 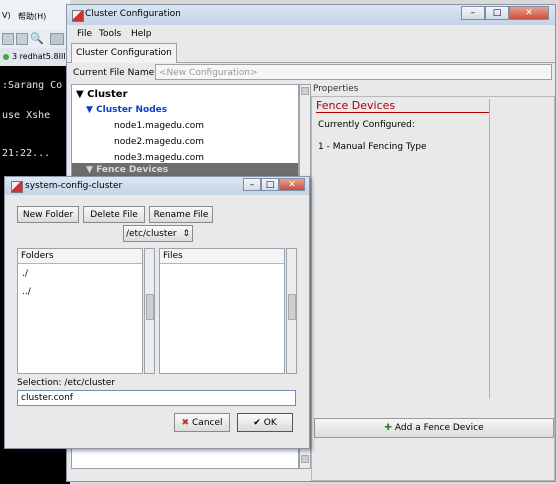 I want to click on cancel-label: Cancel, so click(x=207, y=423).